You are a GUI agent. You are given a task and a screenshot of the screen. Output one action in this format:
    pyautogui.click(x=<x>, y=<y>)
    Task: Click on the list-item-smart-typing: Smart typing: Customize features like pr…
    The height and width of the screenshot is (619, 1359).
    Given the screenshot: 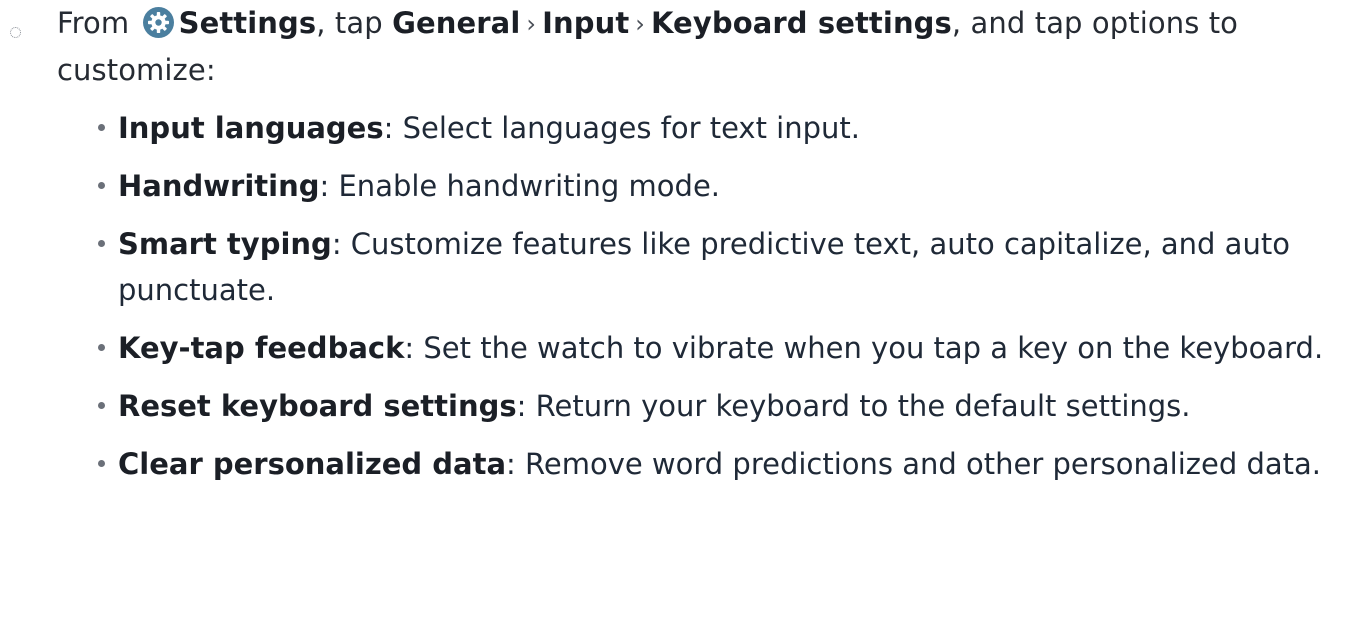 What is the action you would take?
    pyautogui.click(x=718, y=267)
    